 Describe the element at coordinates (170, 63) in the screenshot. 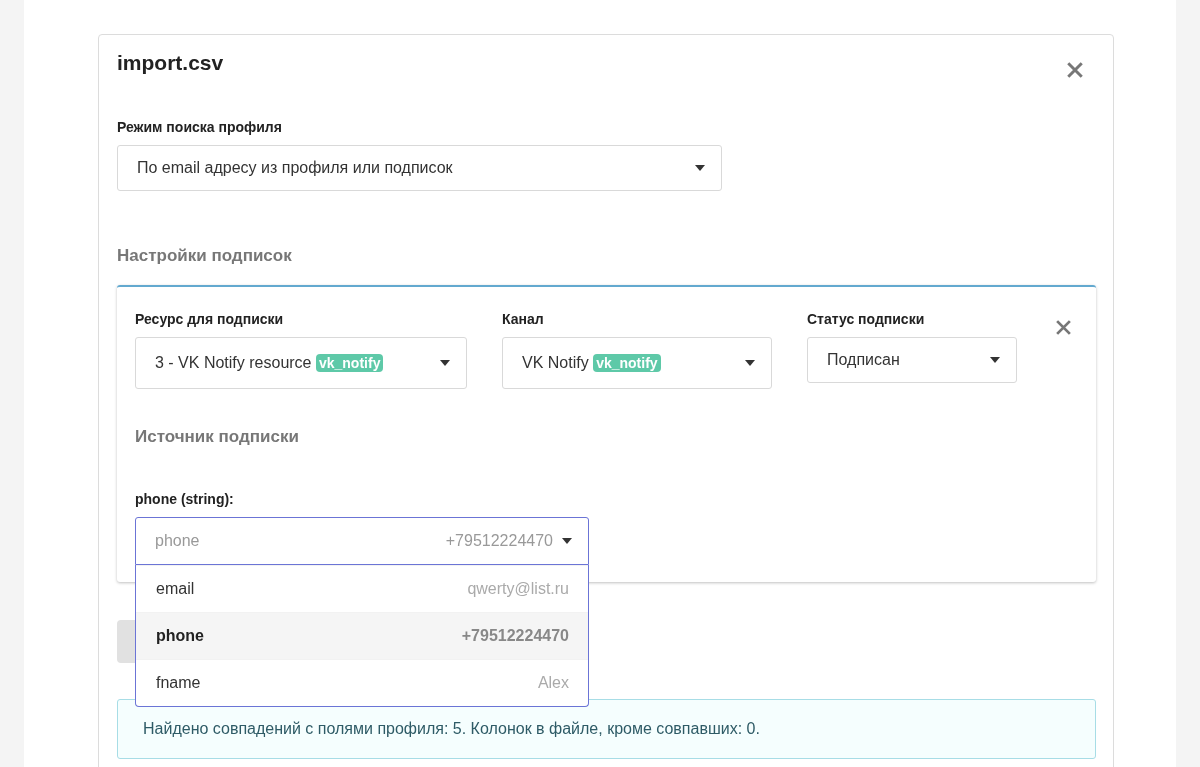

I see `dialog-title: import.csv` at that location.